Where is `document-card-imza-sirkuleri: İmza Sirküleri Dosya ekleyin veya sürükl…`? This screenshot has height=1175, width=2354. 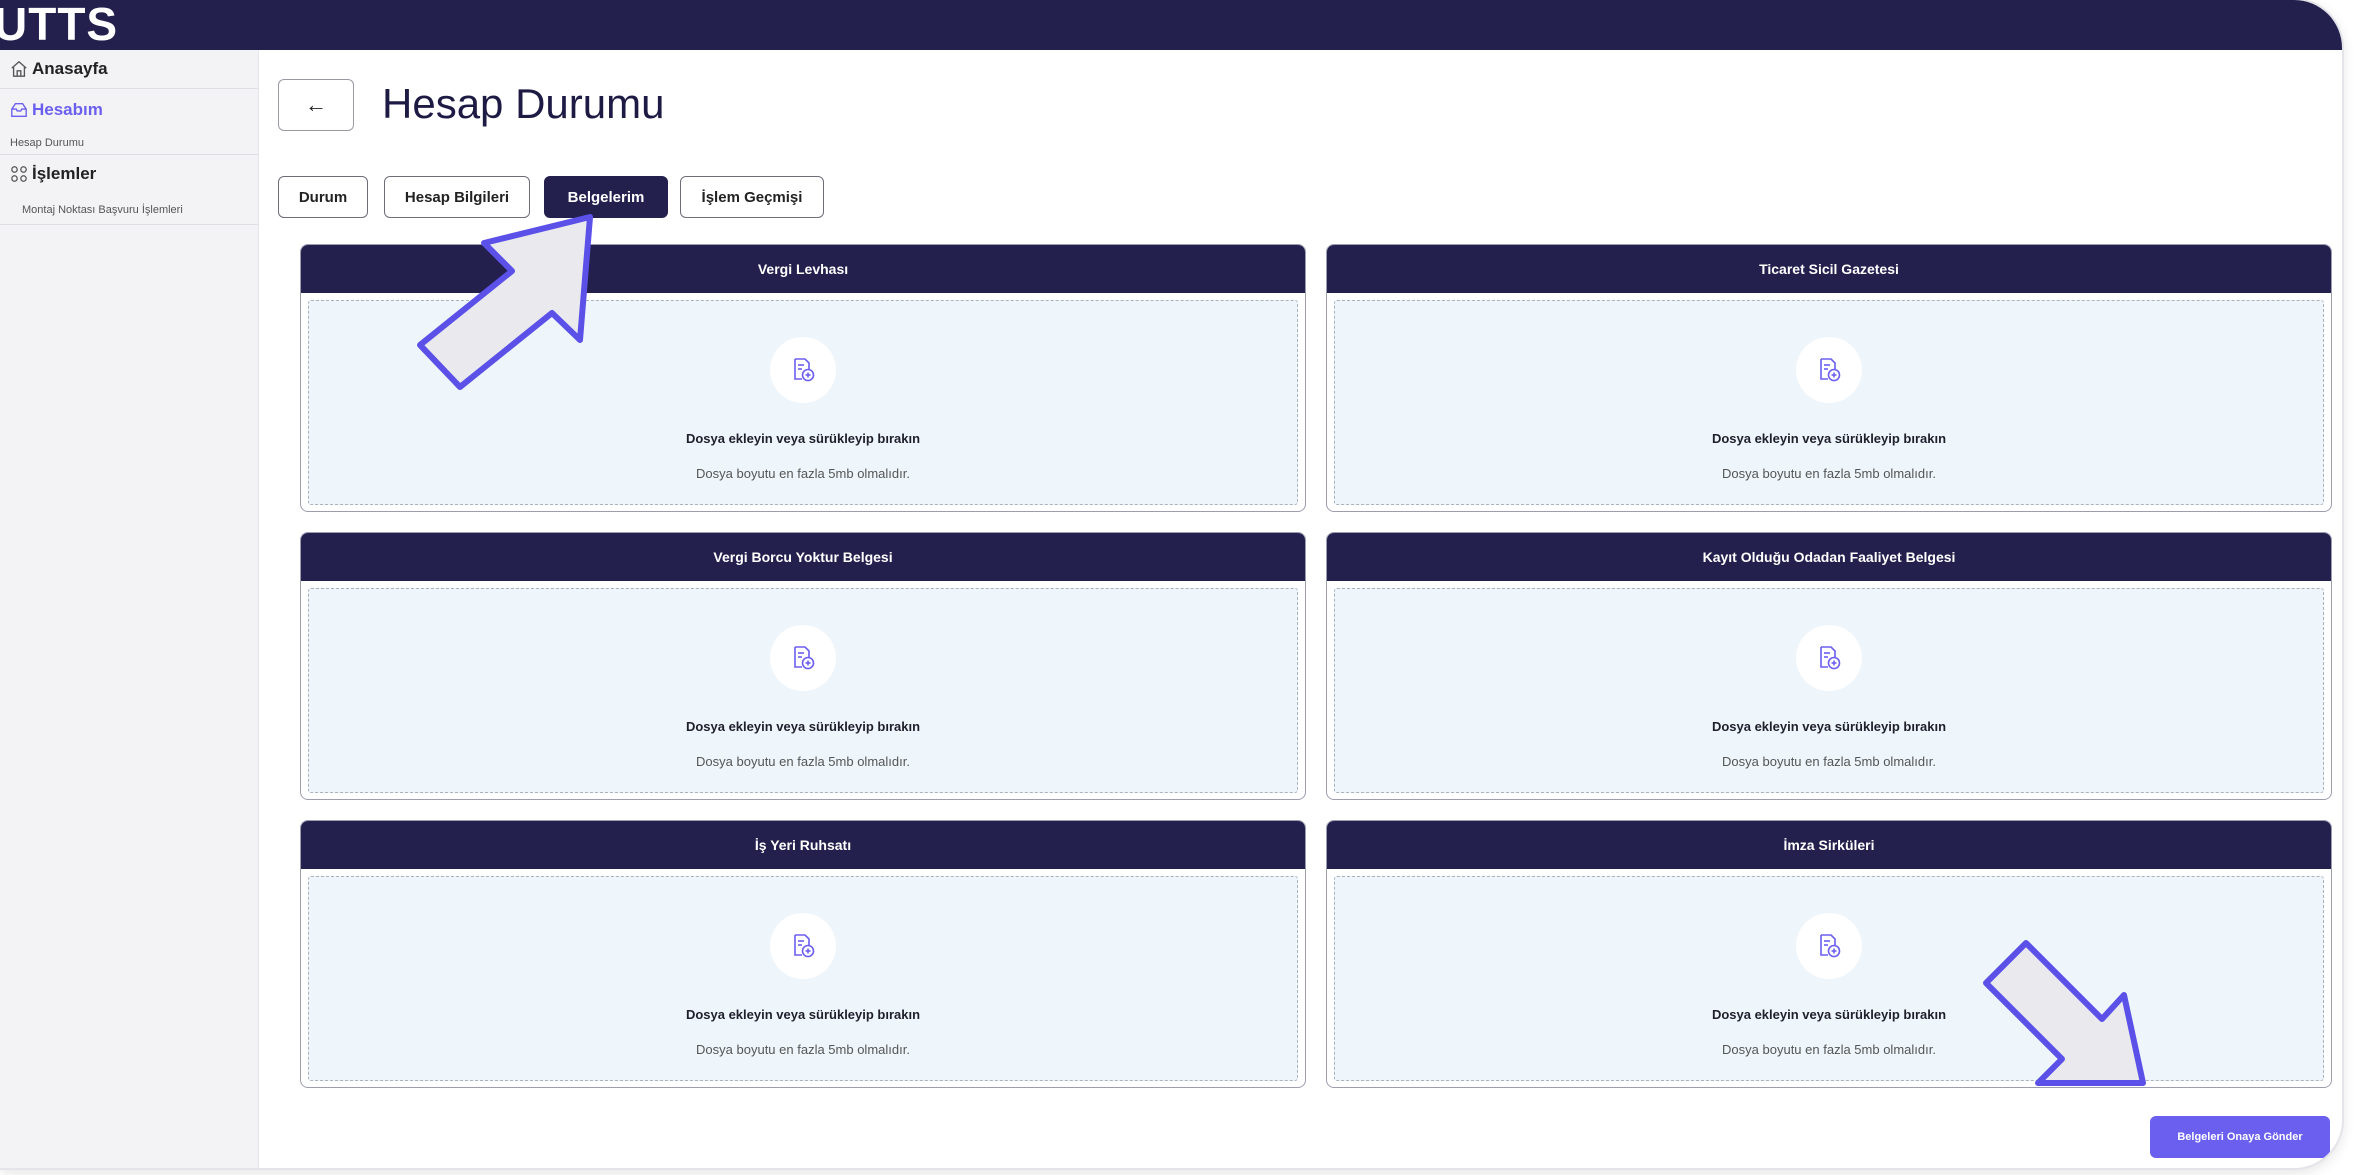
document-card-imza-sirkuleri: İmza Sirküleri Dosya ekleyin veya sürükl… is located at coordinates (1829, 954).